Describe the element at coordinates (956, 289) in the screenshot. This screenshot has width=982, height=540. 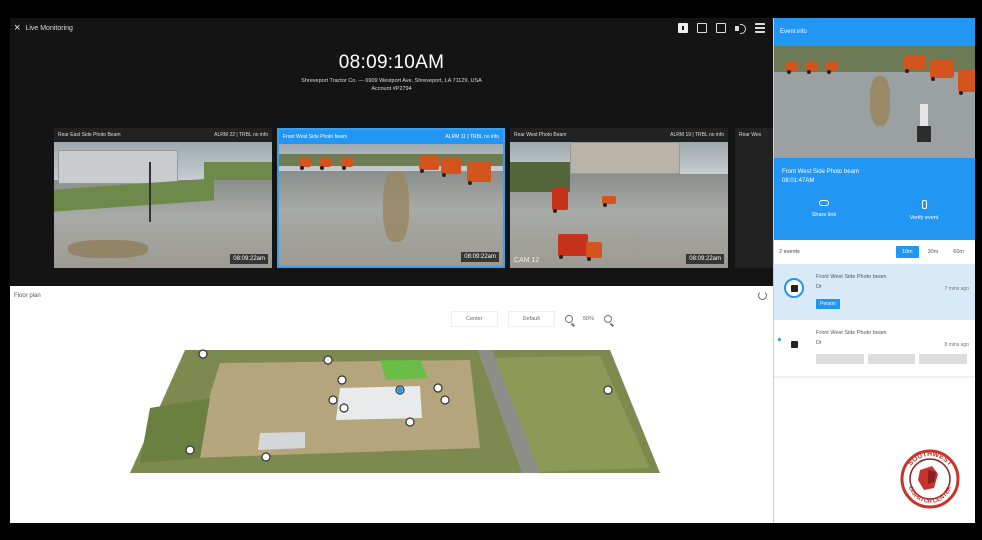
I see `event-item-time: 7 mins ago` at that location.